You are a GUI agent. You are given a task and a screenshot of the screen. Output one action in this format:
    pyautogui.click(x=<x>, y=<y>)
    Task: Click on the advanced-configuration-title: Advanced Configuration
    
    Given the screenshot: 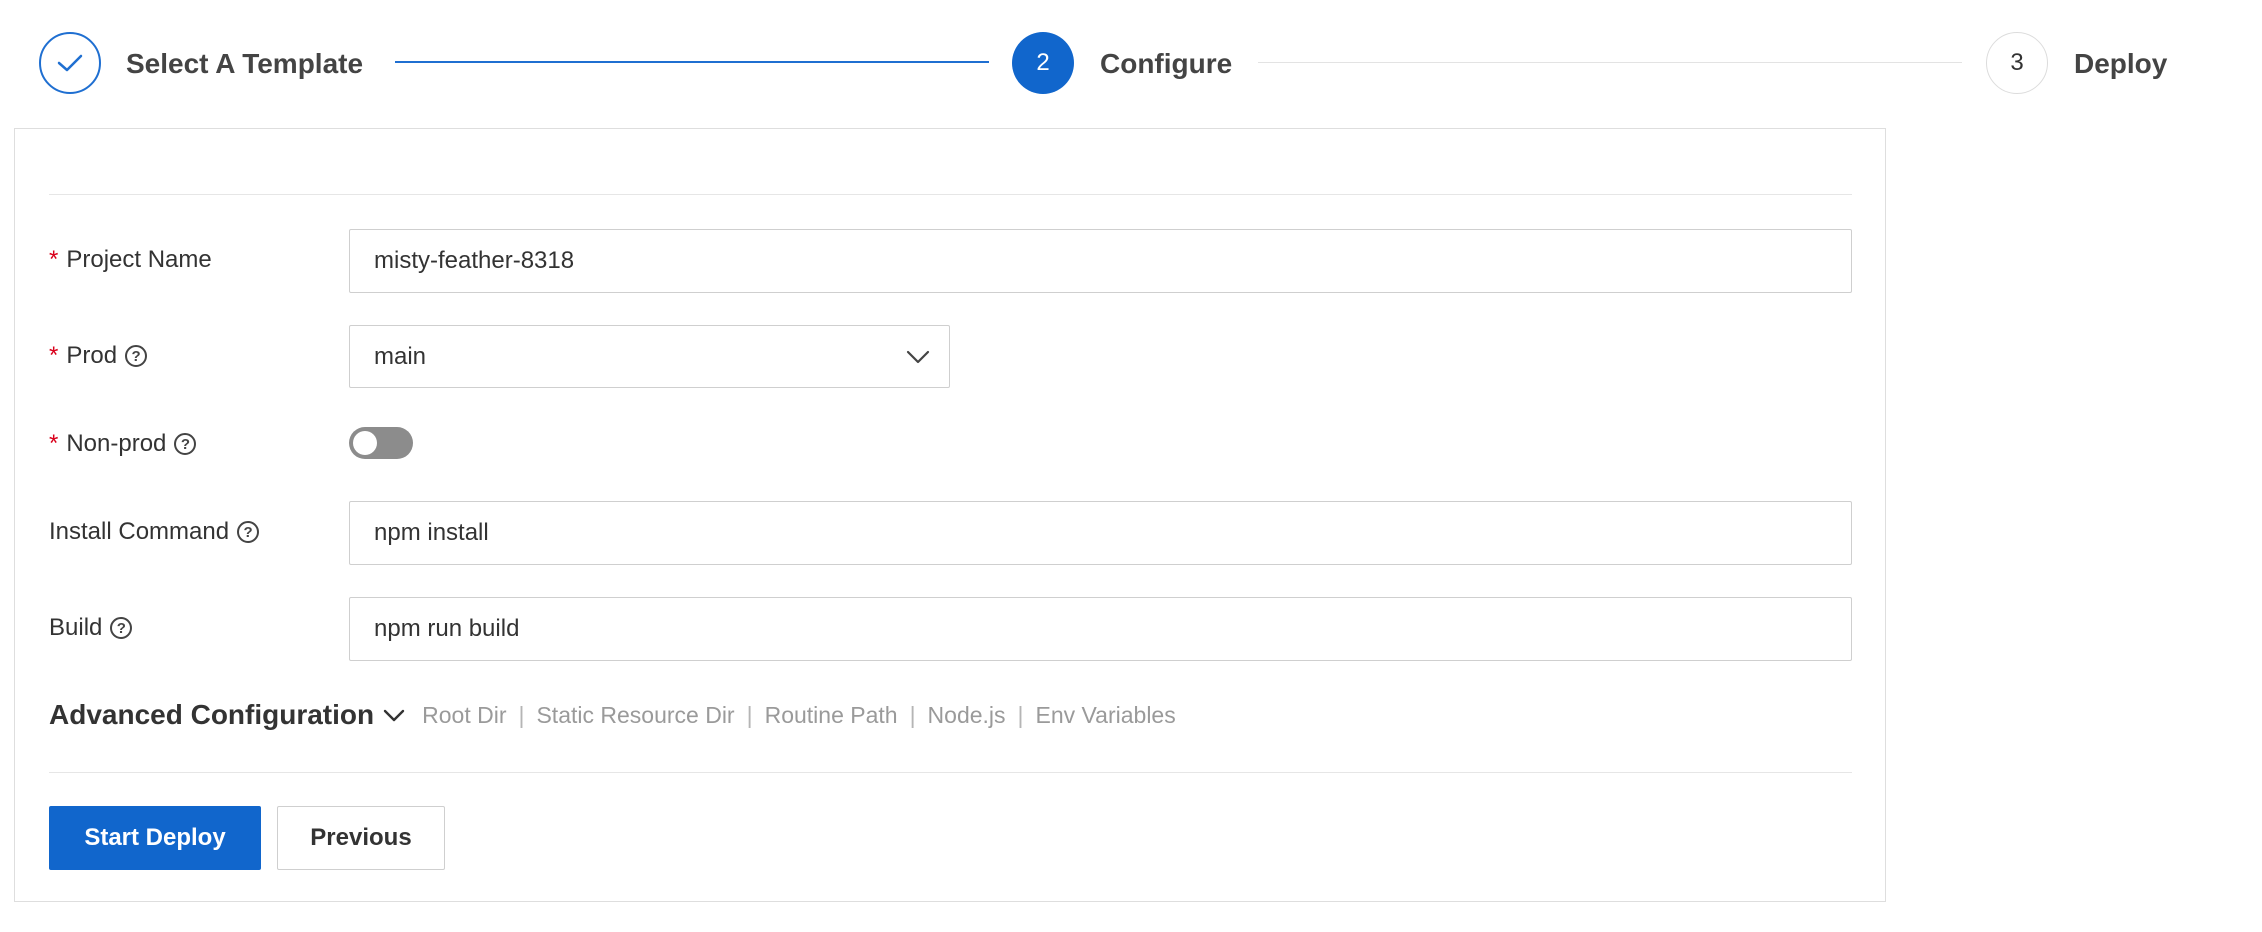 What is the action you would take?
    pyautogui.click(x=211, y=715)
    